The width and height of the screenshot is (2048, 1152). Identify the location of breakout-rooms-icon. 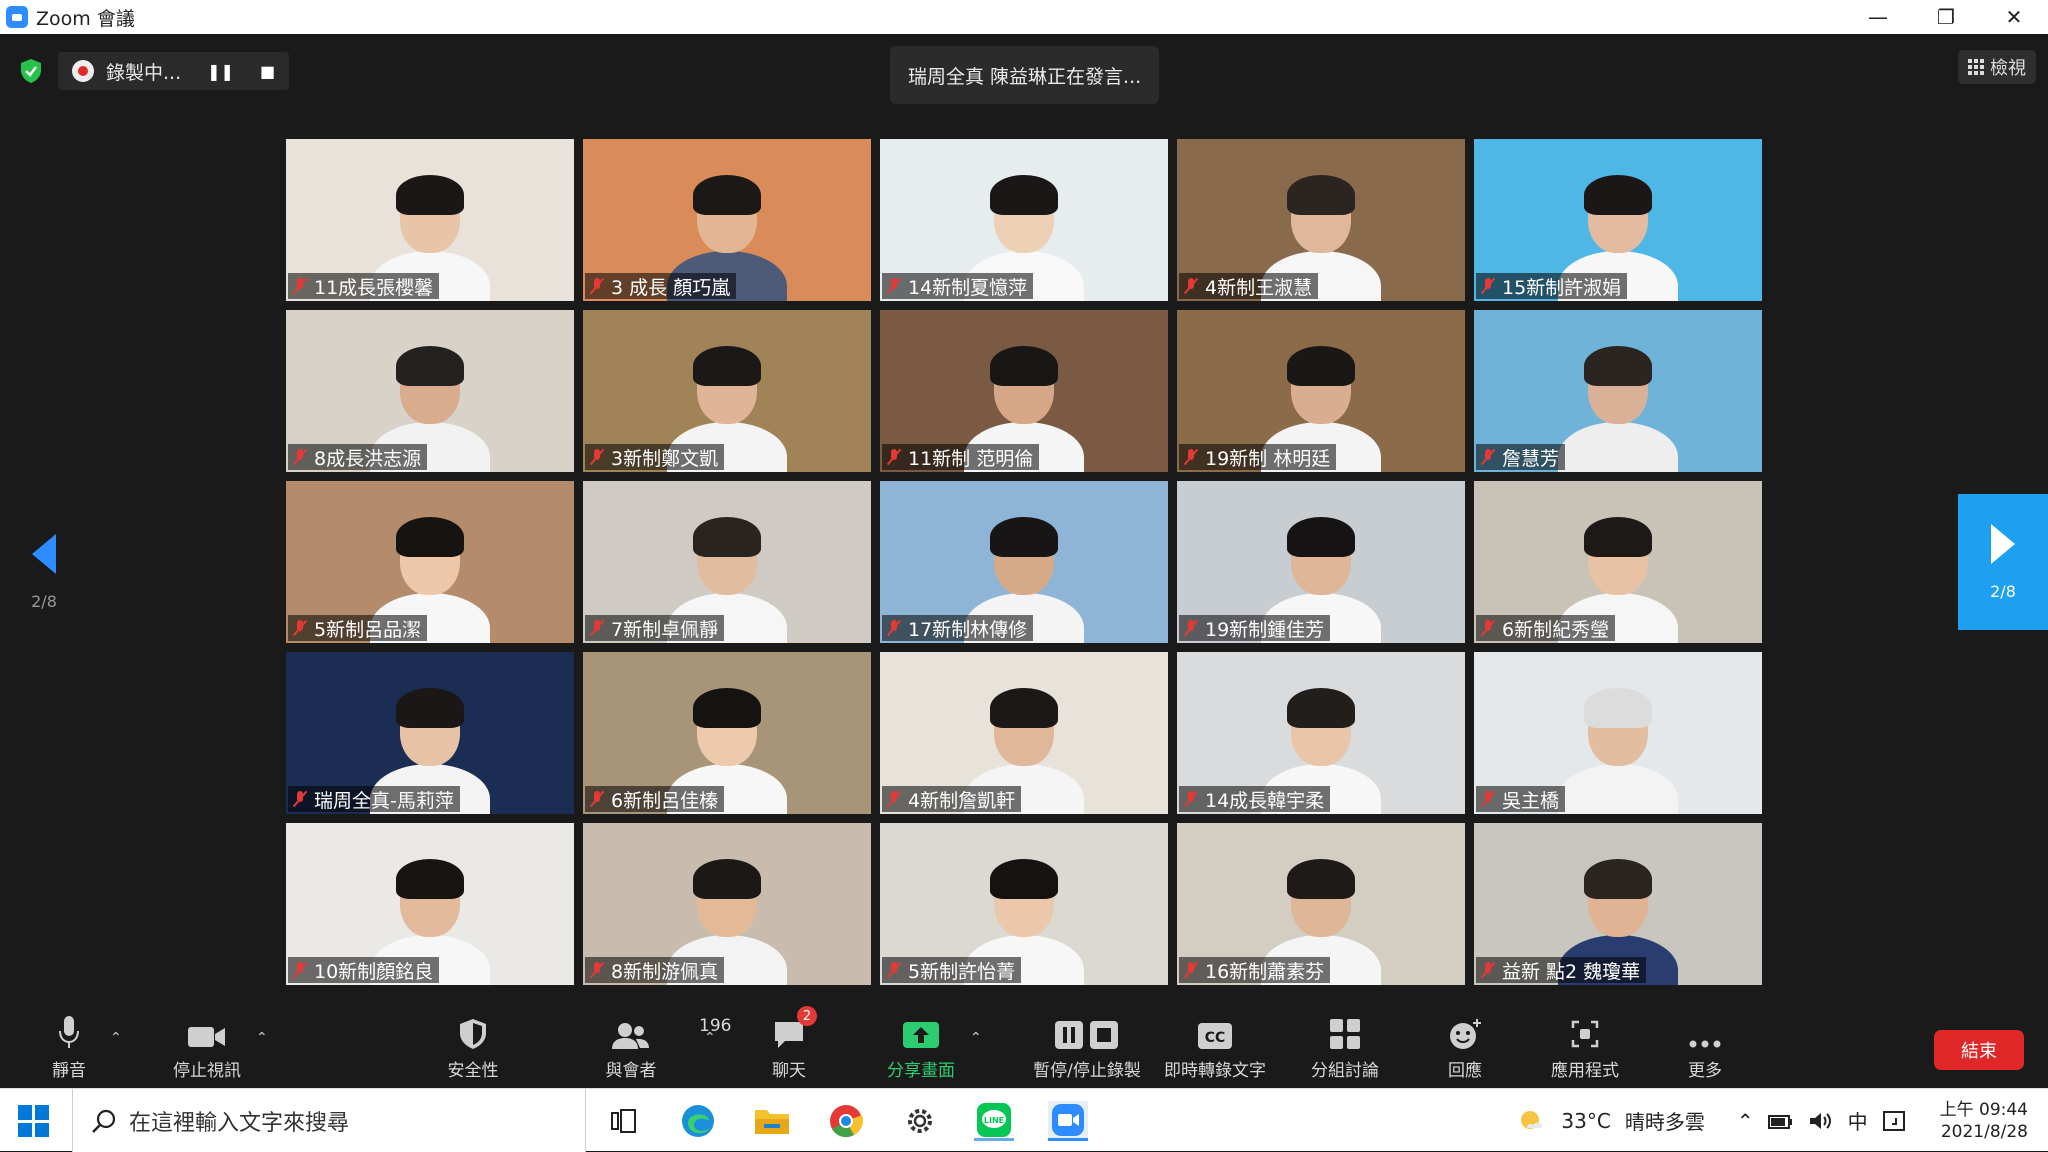
(1345, 1030).